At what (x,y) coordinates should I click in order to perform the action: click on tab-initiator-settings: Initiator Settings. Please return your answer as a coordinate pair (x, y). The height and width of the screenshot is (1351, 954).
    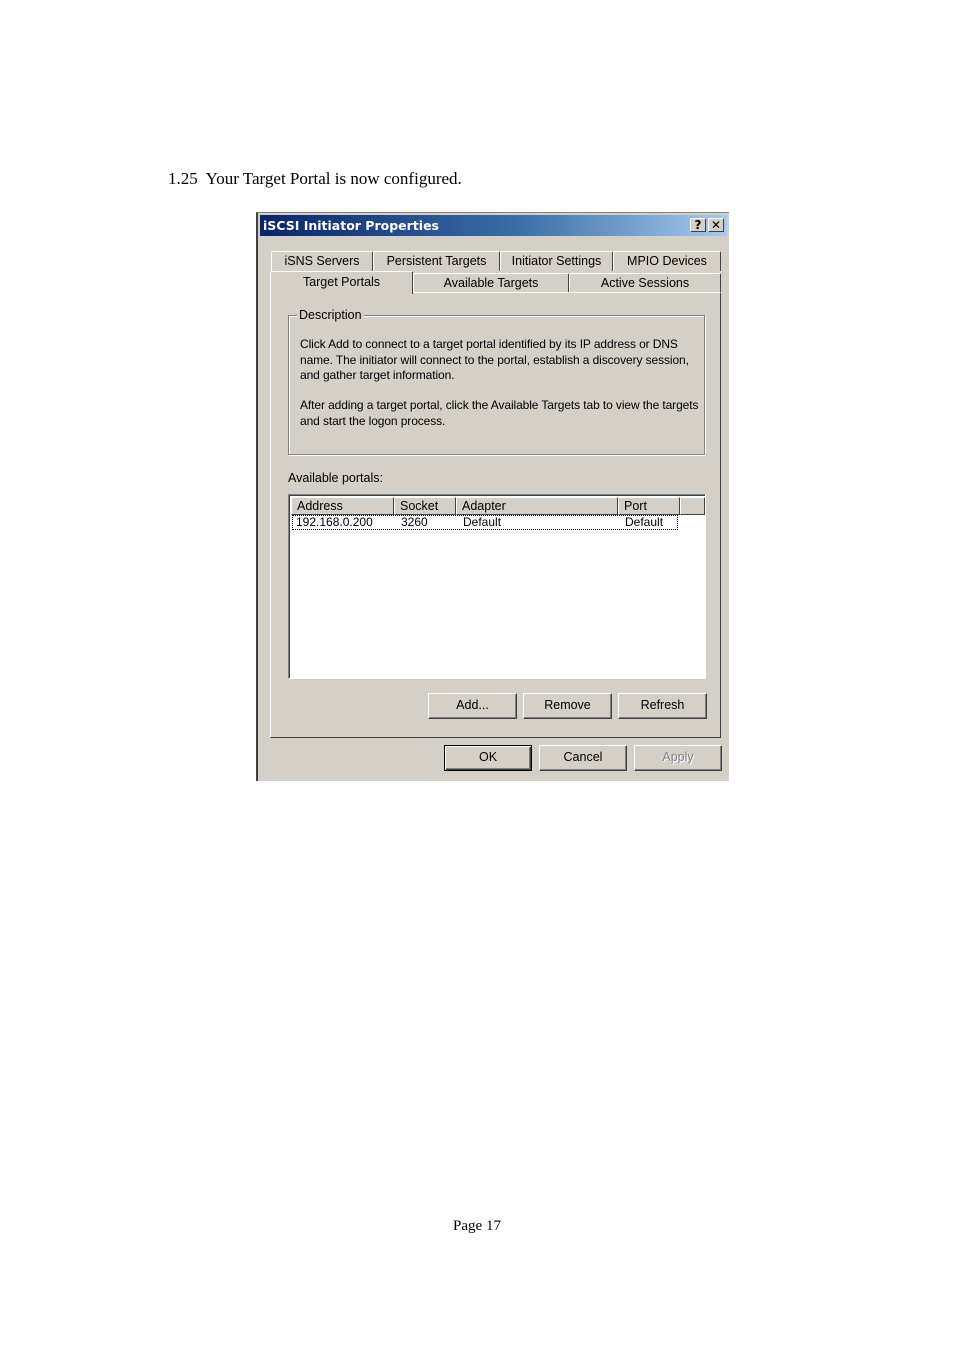
    Looking at the image, I should click on (556, 261).